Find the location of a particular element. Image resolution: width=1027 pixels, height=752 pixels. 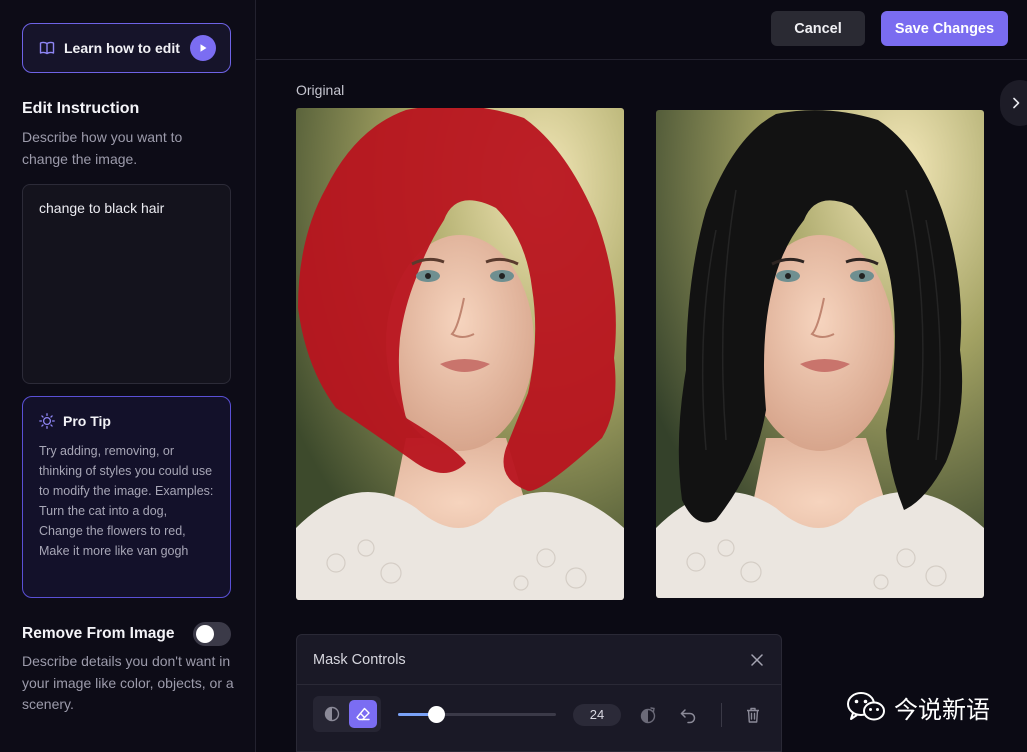

expand-panel-button is located at coordinates (1013, 103).